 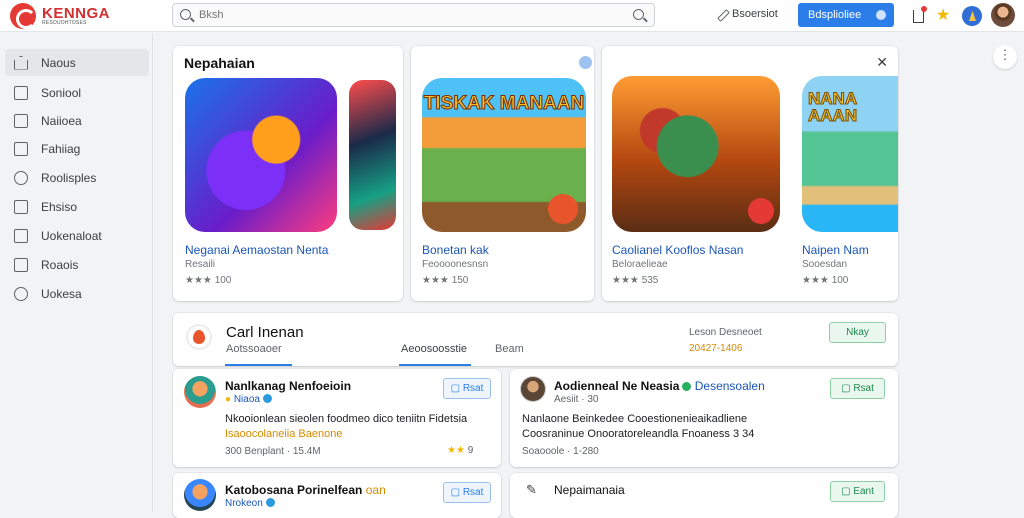 I want to click on sidebar-item-7: Uokenaloat, so click(x=77, y=235).